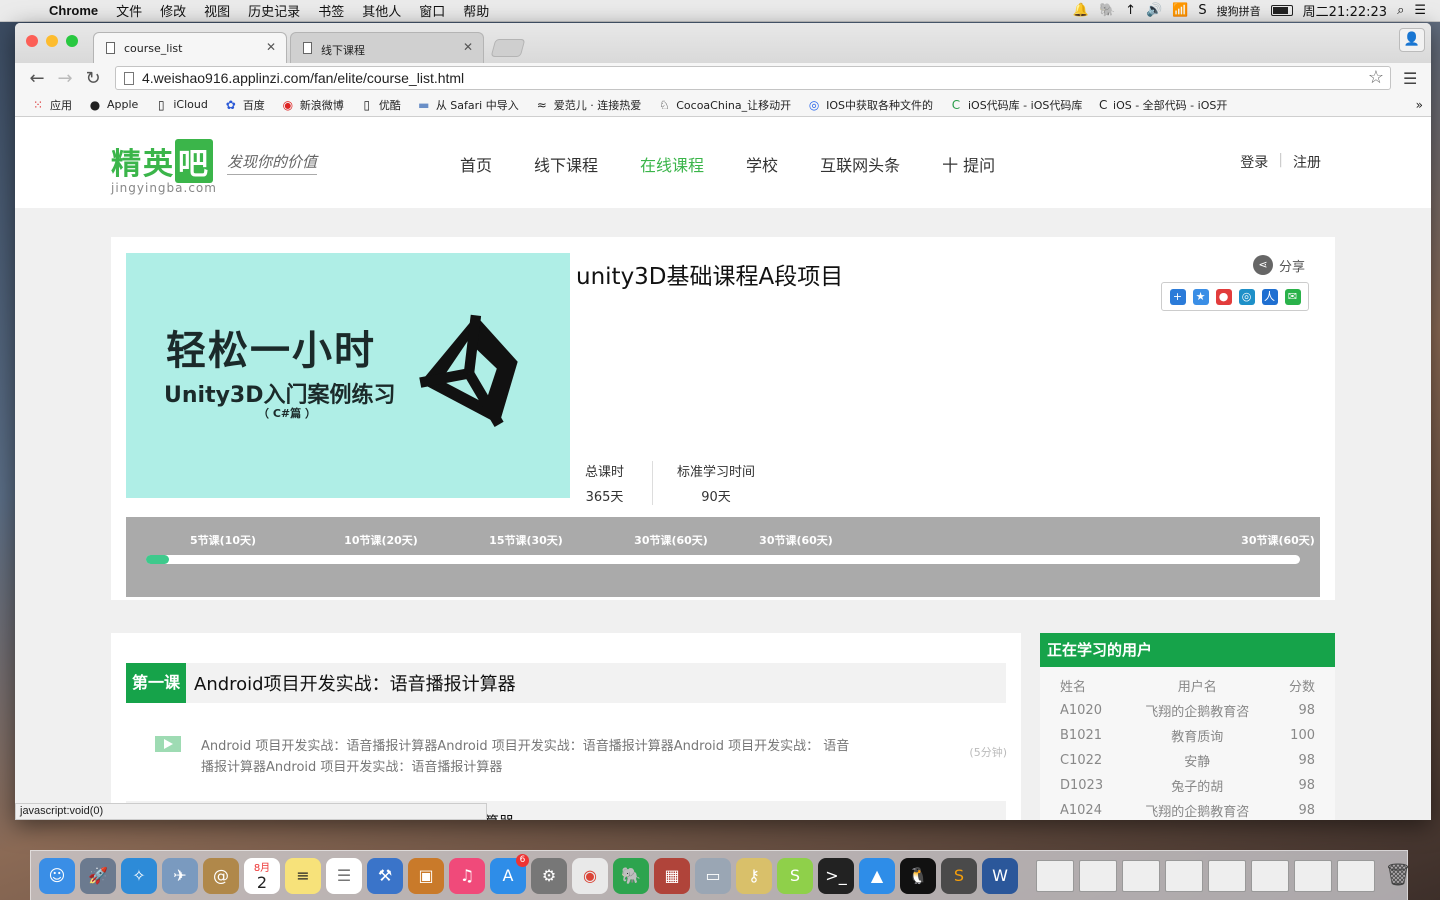 This screenshot has width=1440, height=900. Describe the element at coordinates (1130, 10) in the screenshot. I see `upload-arrow-icon: ↑` at that location.